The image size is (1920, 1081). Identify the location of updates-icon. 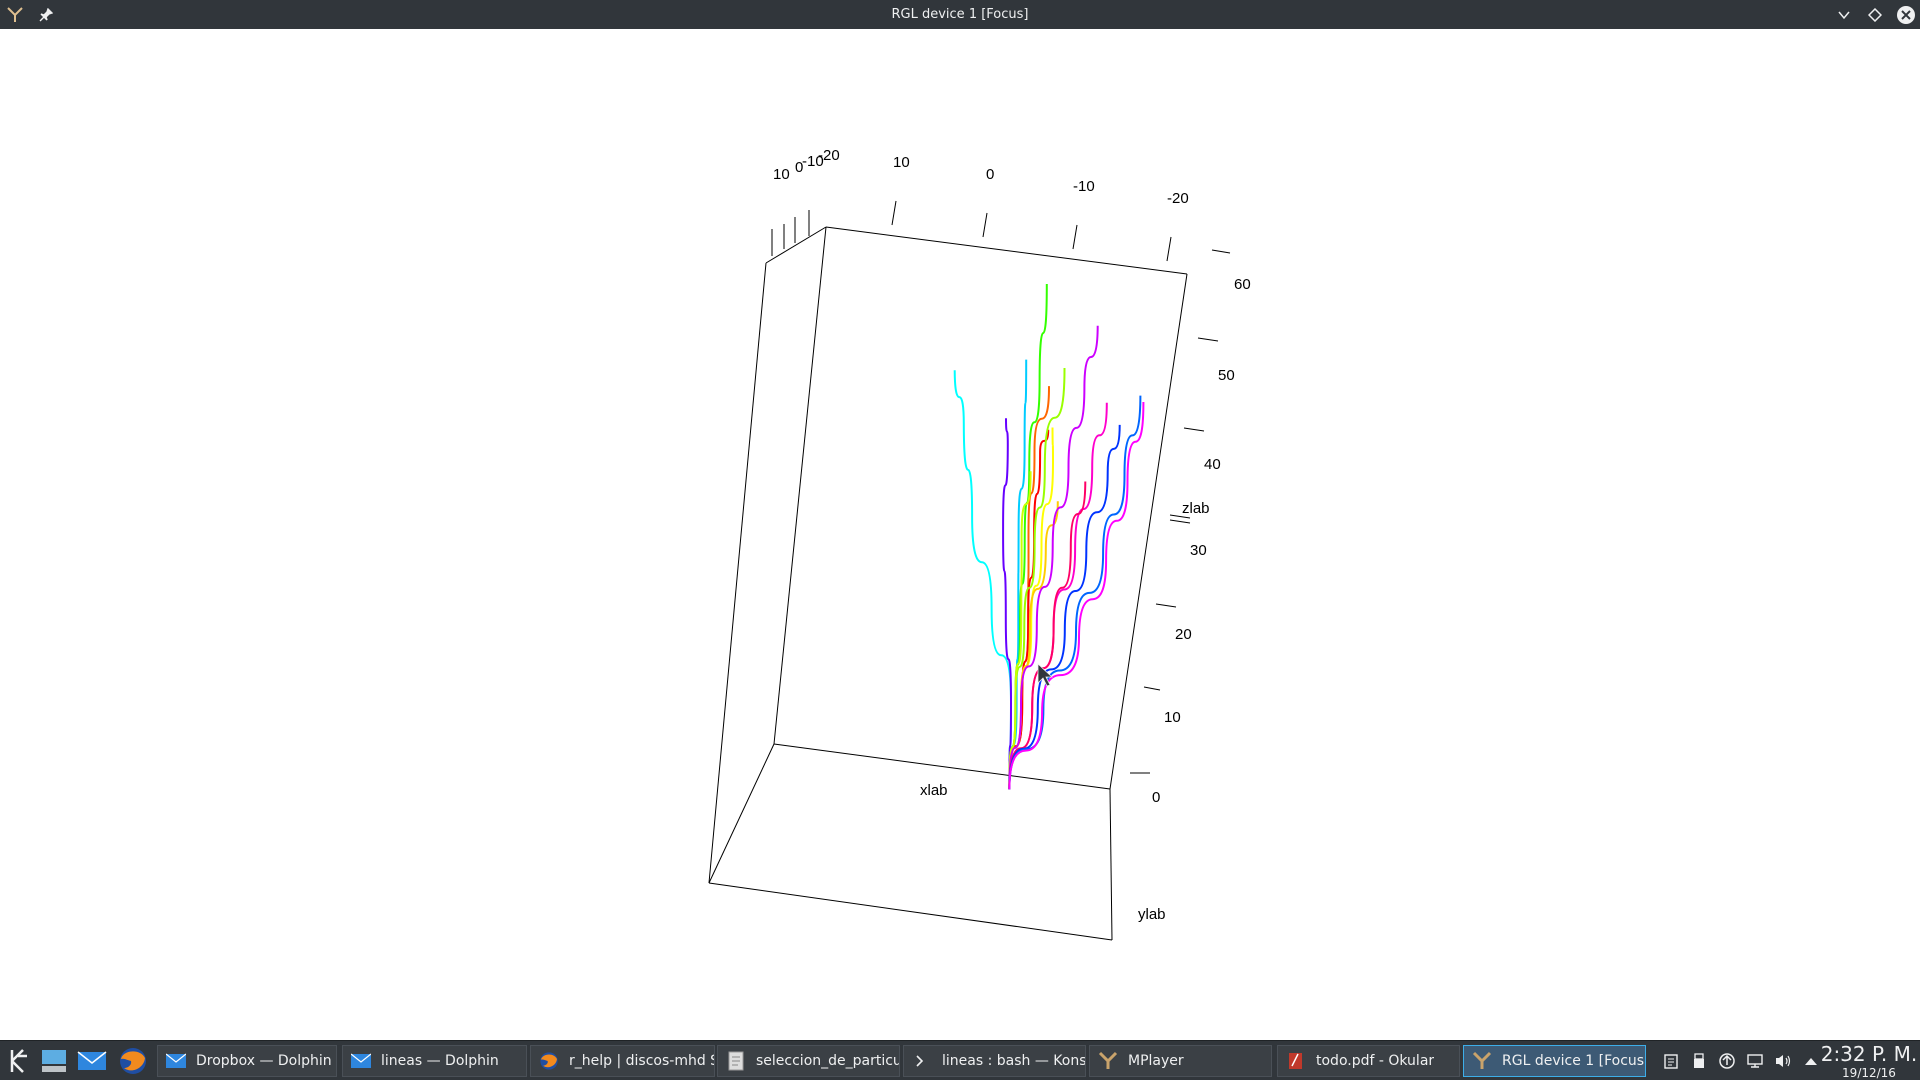
(1727, 1061).